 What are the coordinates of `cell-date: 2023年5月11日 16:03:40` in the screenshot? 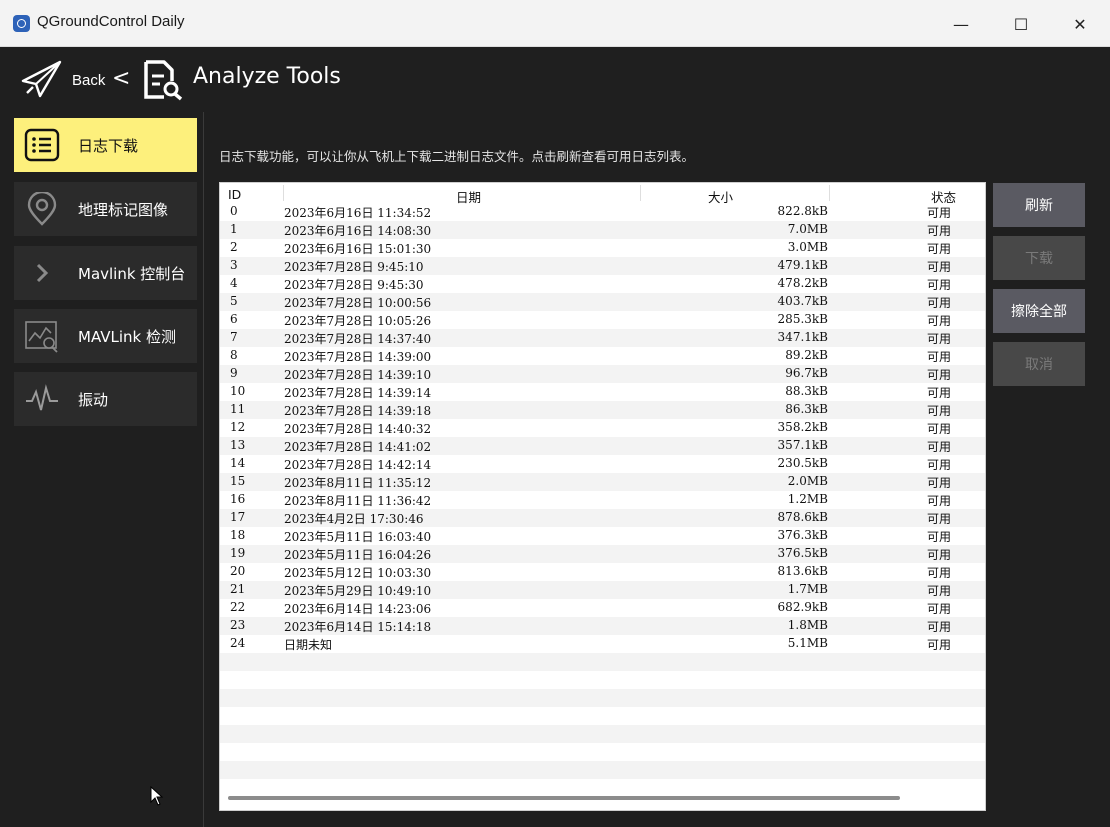 It's located at (358, 537).